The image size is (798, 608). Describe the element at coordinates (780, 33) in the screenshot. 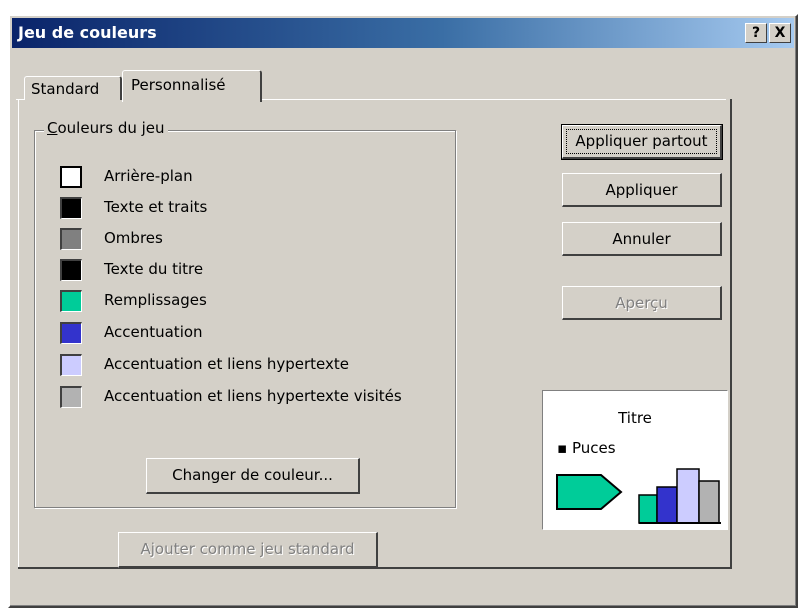

I see `close-button: X` at that location.